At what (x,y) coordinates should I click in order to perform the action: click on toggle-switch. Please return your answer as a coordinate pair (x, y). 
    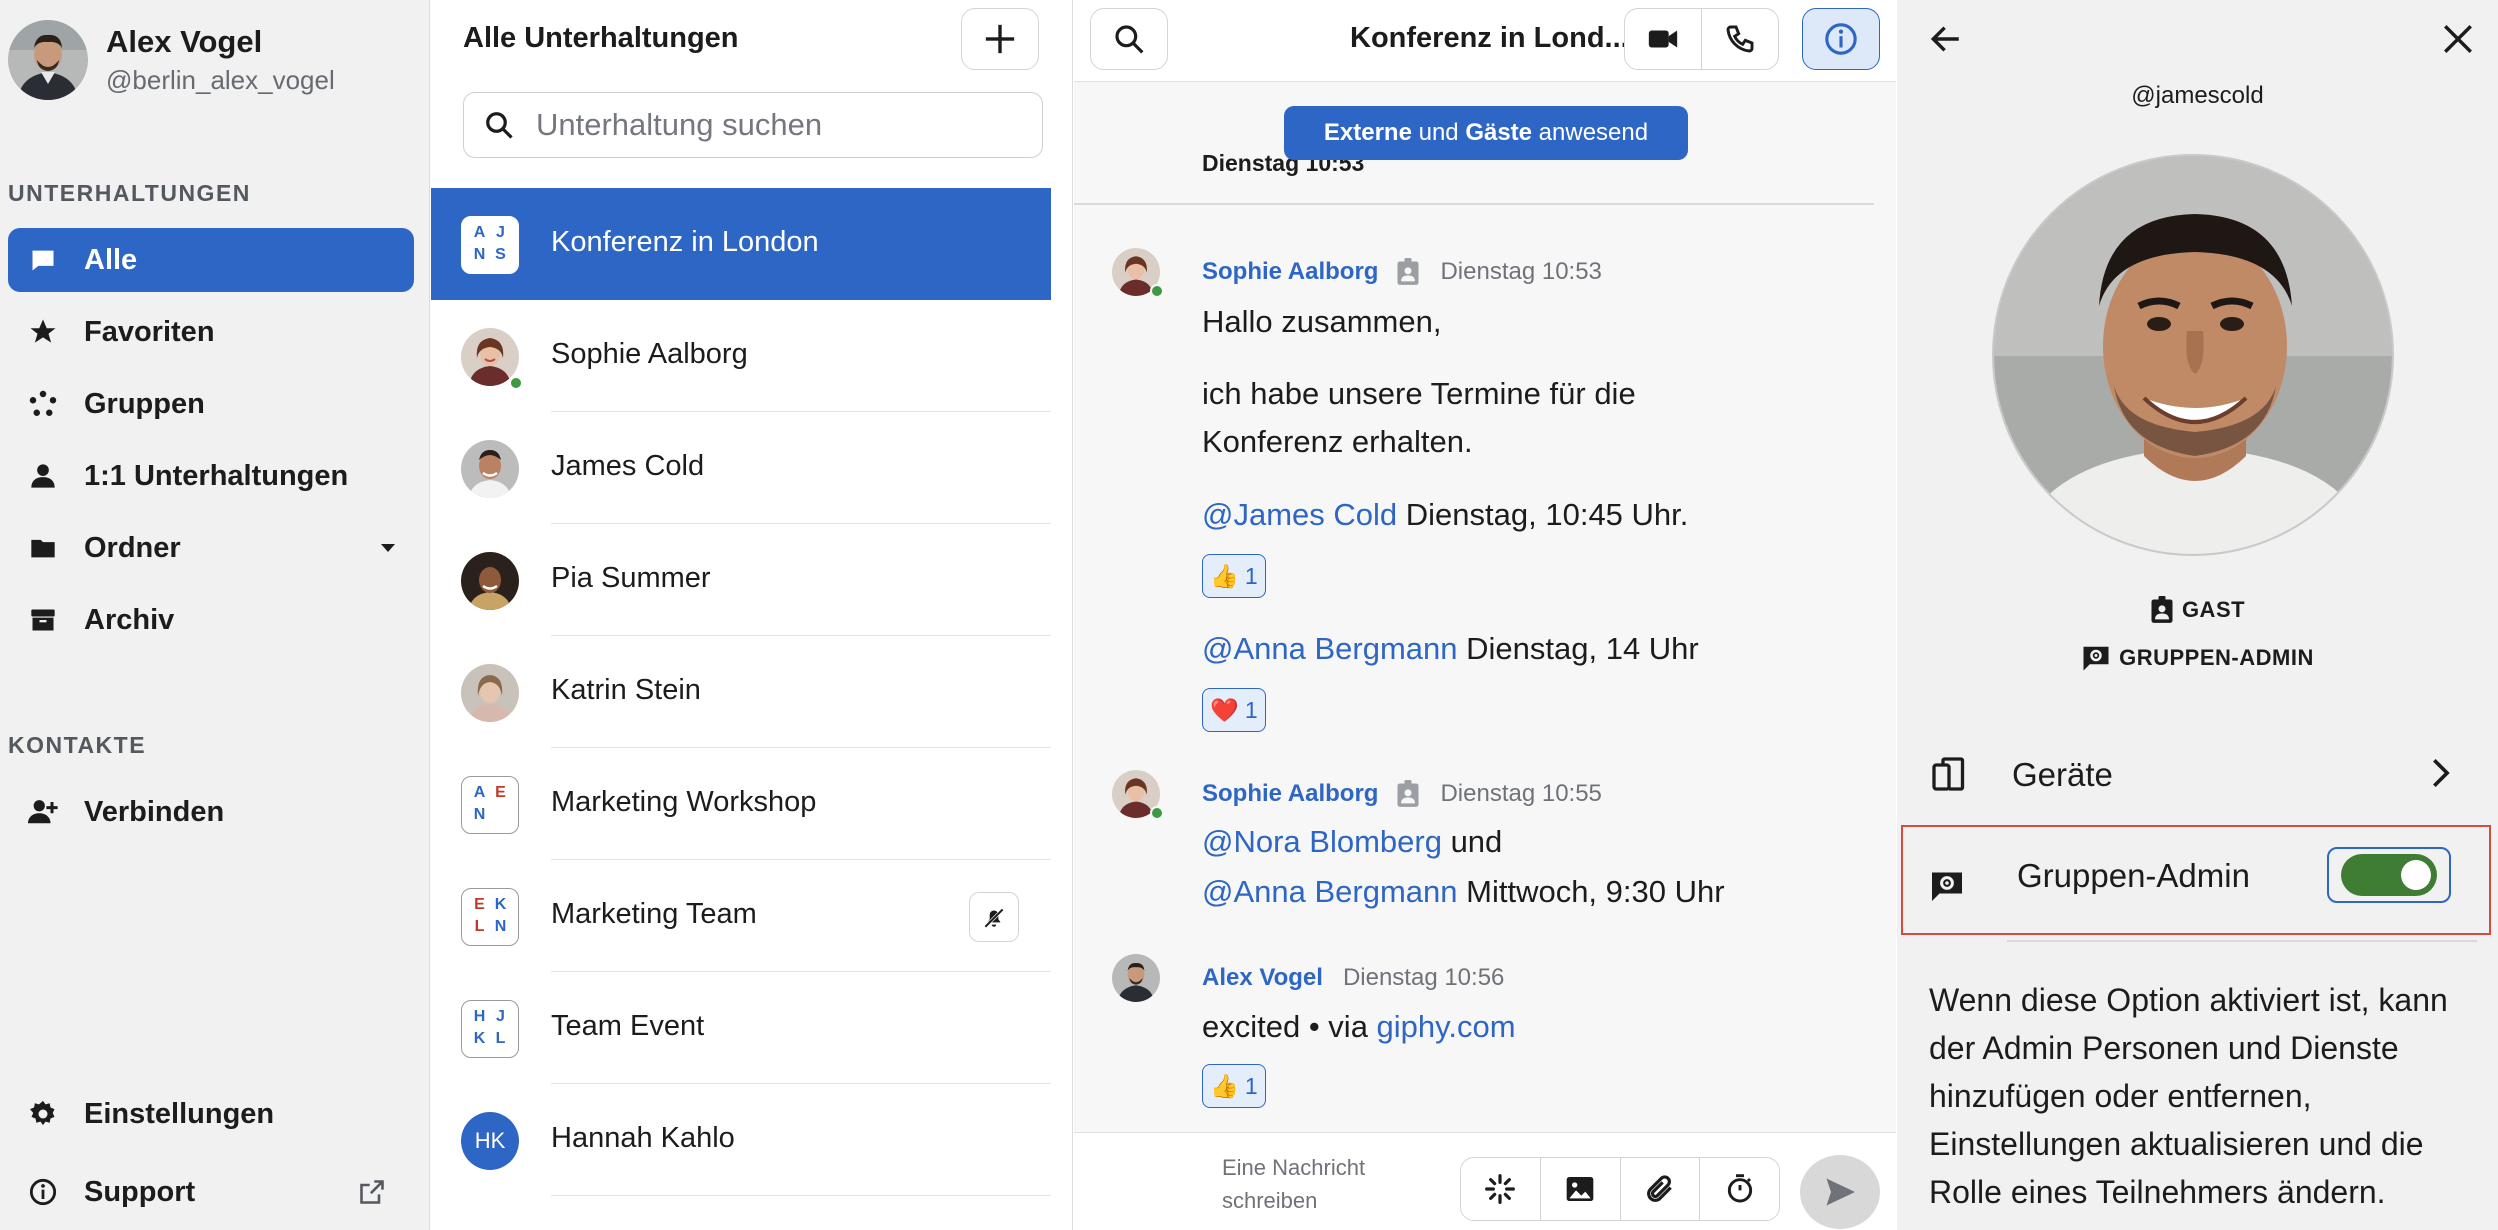
    Looking at the image, I should click on (2389, 875).